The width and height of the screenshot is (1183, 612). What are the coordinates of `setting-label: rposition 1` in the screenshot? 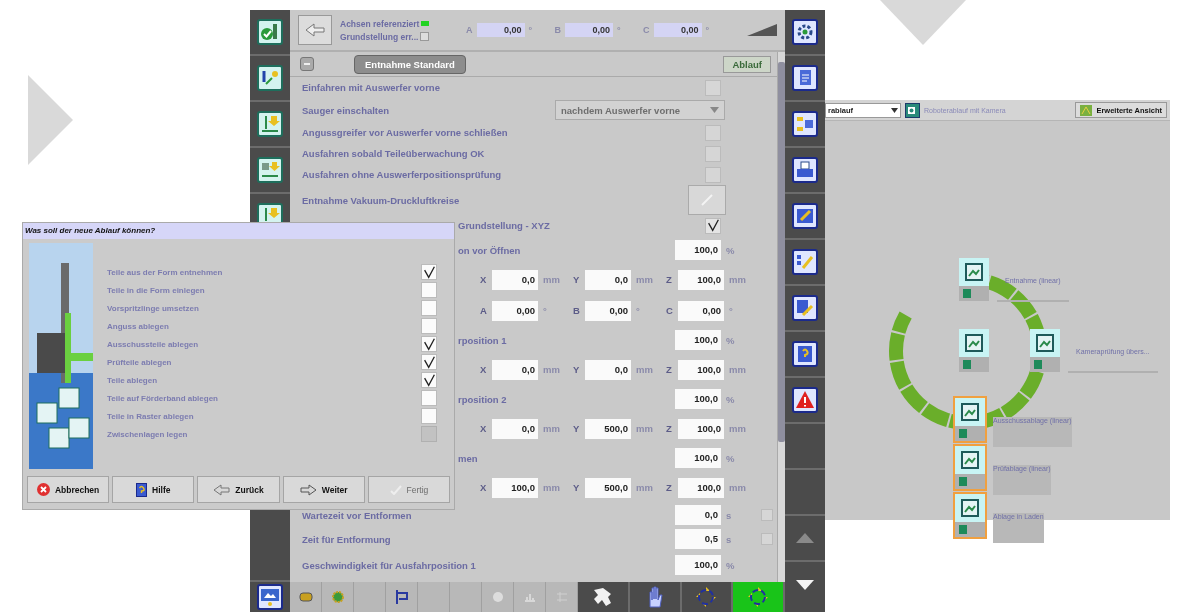 It's located at (483, 340).